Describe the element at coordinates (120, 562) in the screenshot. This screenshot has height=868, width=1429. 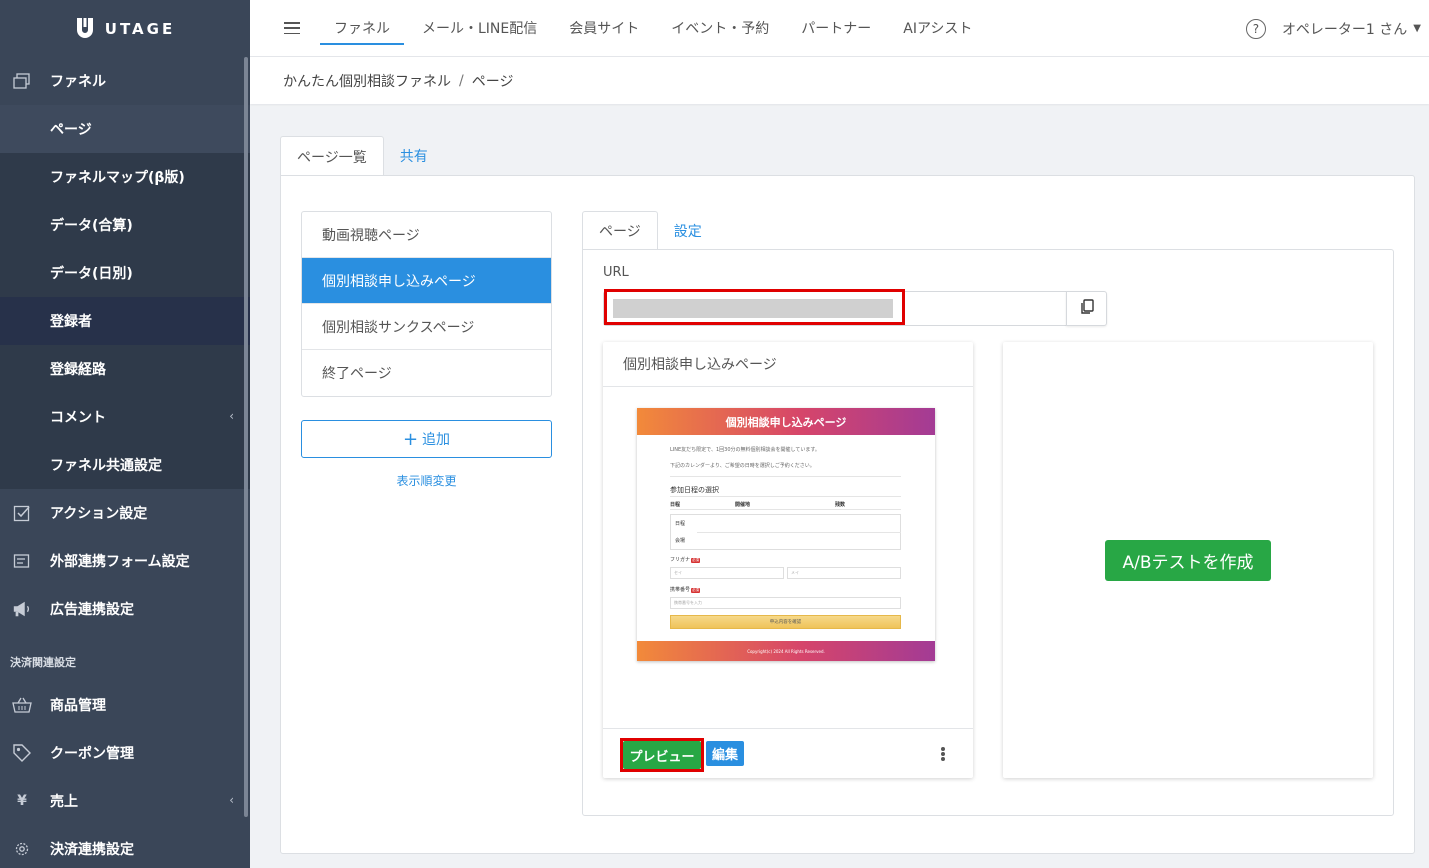
I see `sidebar-item-label: 外部連携フォーム設定` at that location.